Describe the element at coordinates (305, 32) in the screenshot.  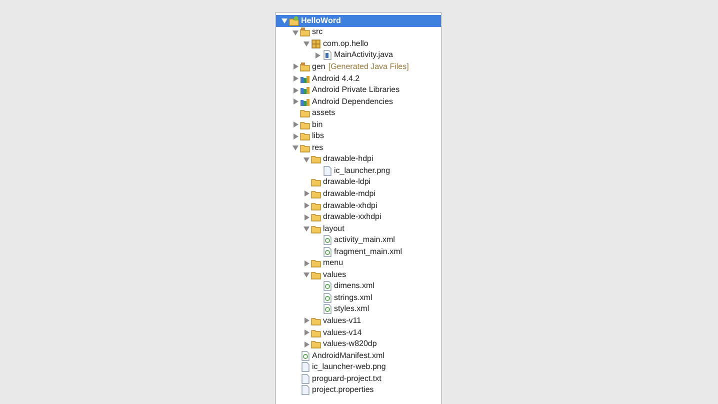
I see `source-folder-icon` at that location.